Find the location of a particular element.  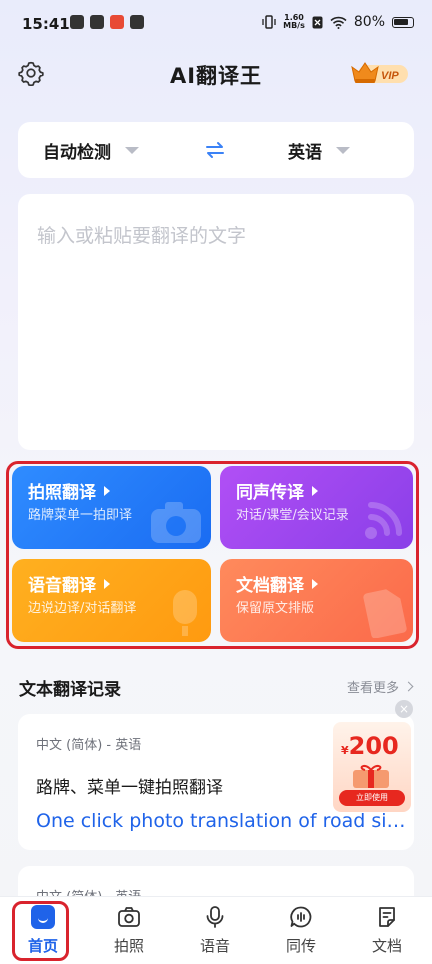

tab-label: 语音 is located at coordinates (214, 946).